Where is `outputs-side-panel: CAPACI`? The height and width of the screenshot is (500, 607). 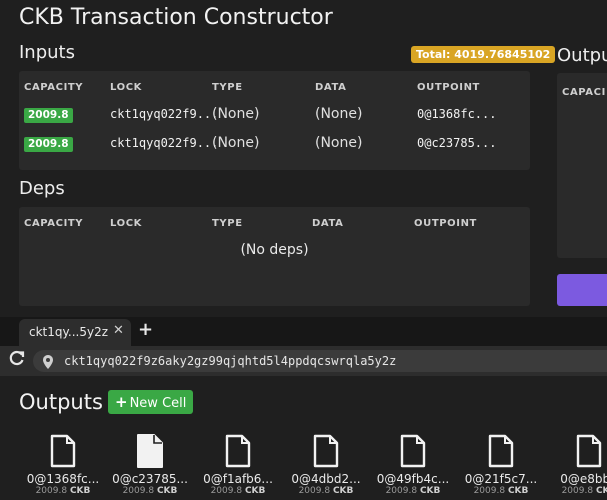 outputs-side-panel: CAPACI is located at coordinates (582, 165).